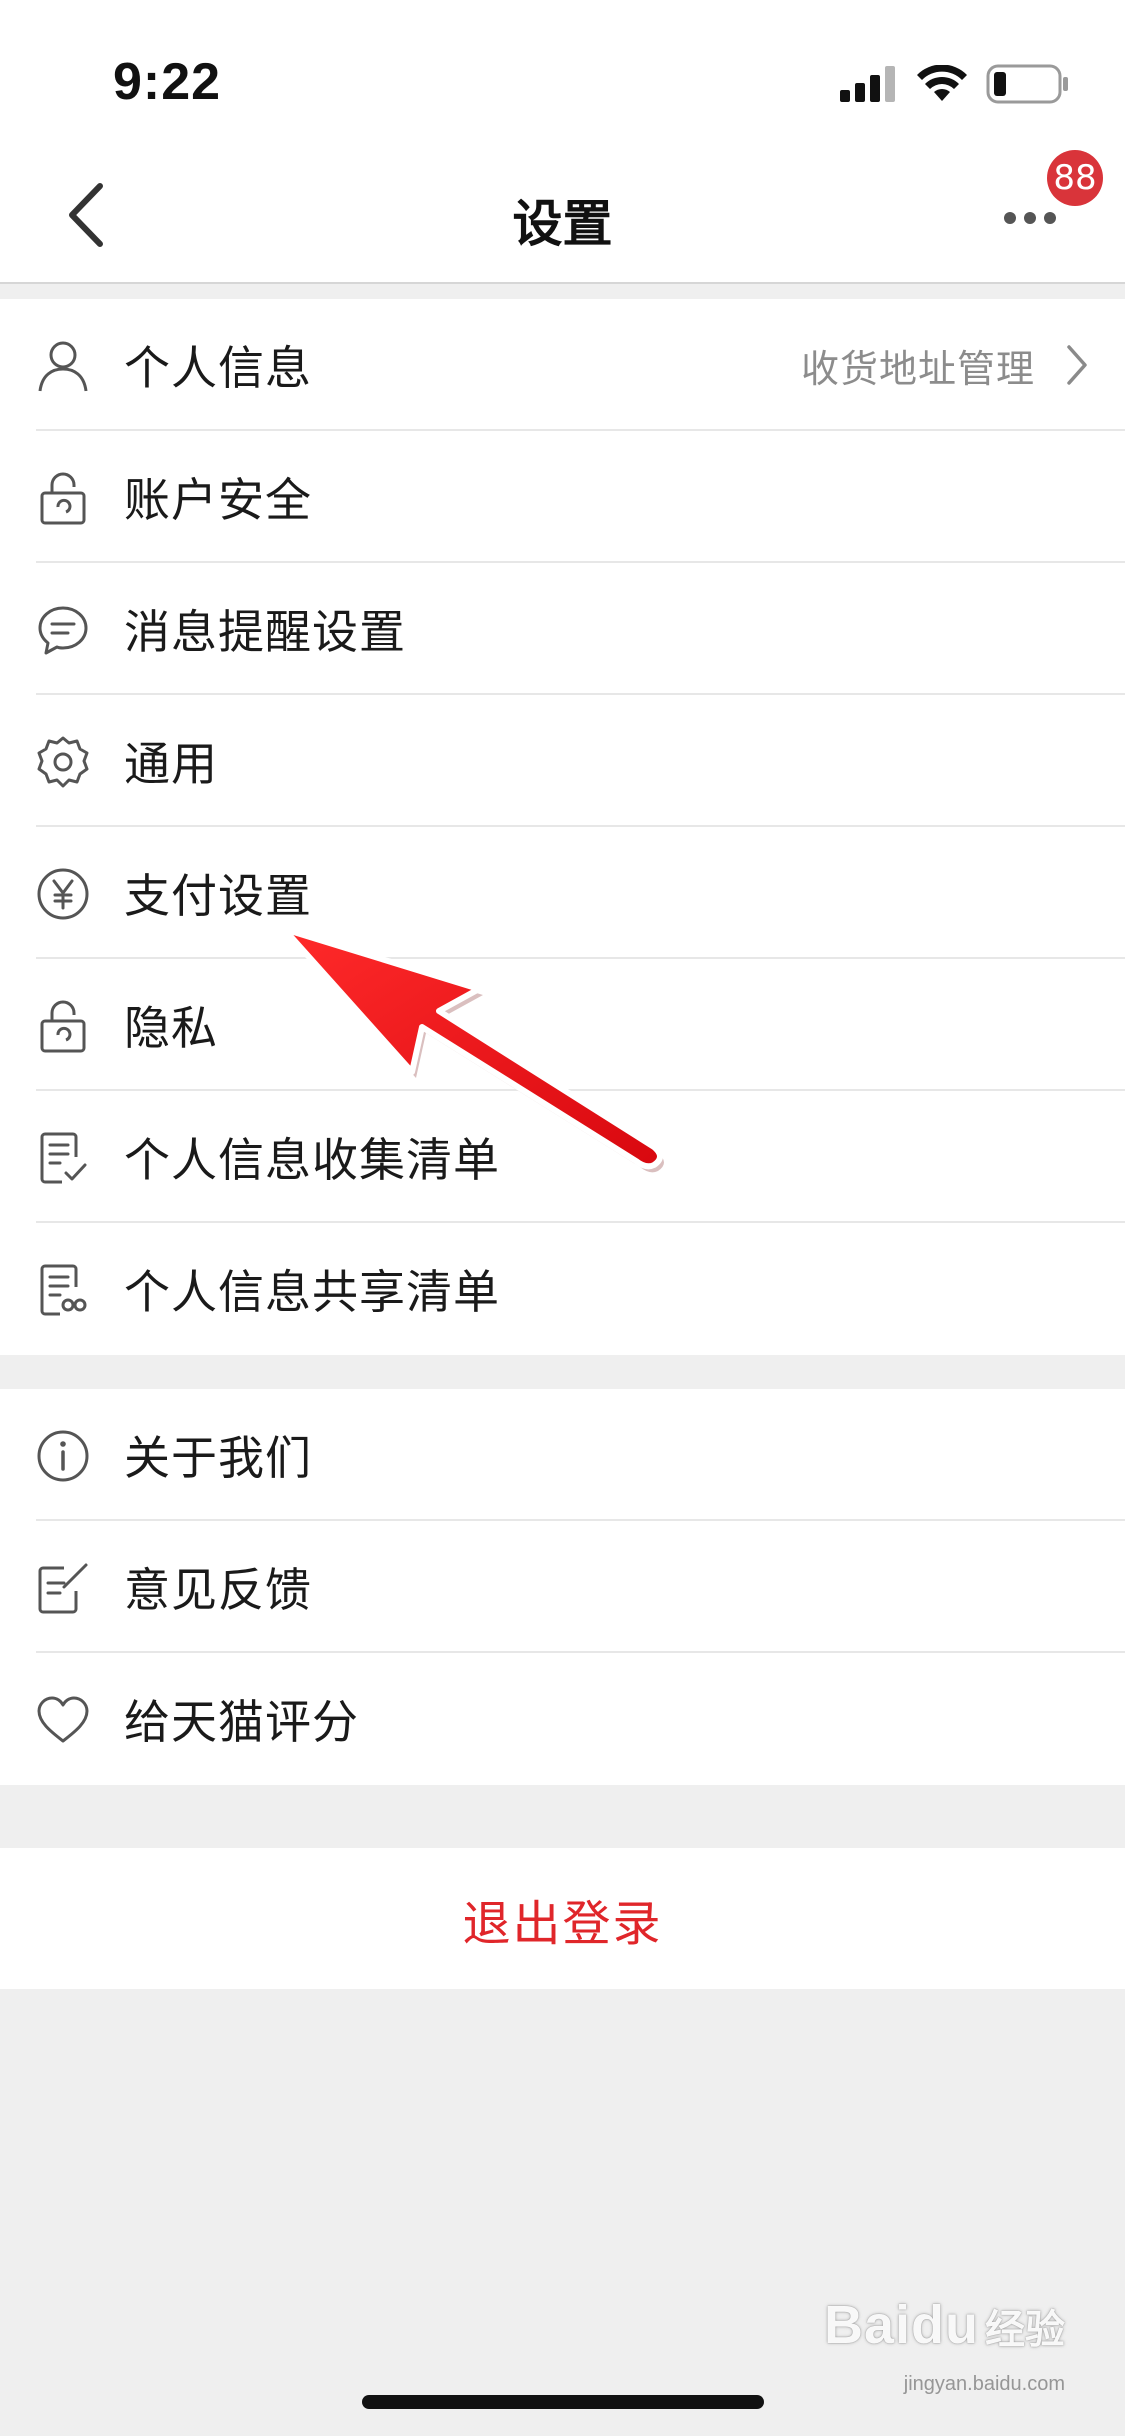 The image size is (1125, 2436). What do you see at coordinates (562, 761) in the screenshot?
I see `row-general: 通用` at bounding box center [562, 761].